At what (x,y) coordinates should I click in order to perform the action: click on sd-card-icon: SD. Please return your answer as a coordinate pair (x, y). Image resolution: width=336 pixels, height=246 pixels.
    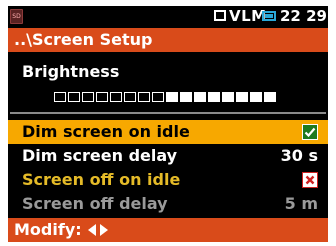
    Looking at the image, I should click on (16, 16).